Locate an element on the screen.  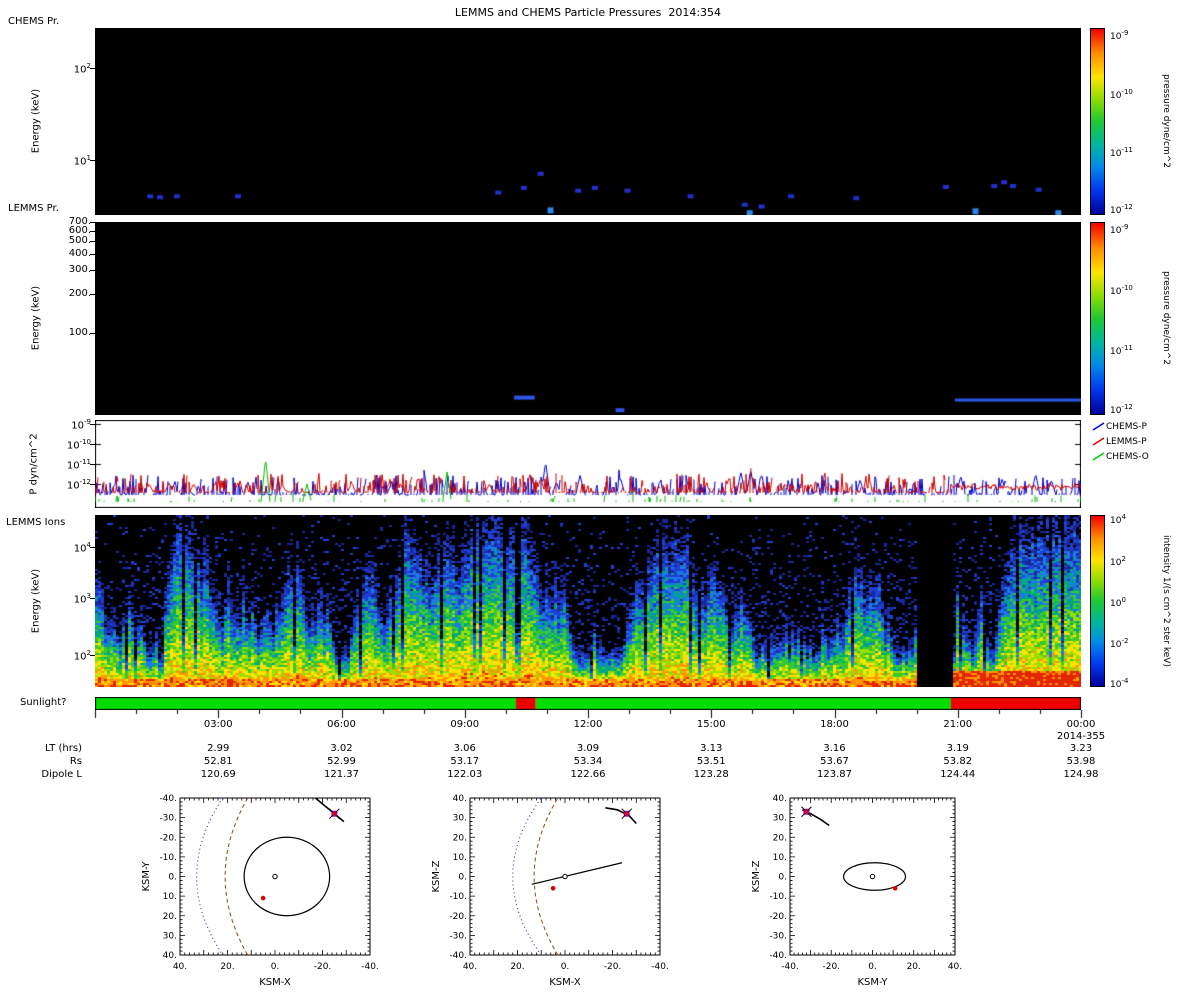
magnetopause-curve is located at coordinates (546, 876).